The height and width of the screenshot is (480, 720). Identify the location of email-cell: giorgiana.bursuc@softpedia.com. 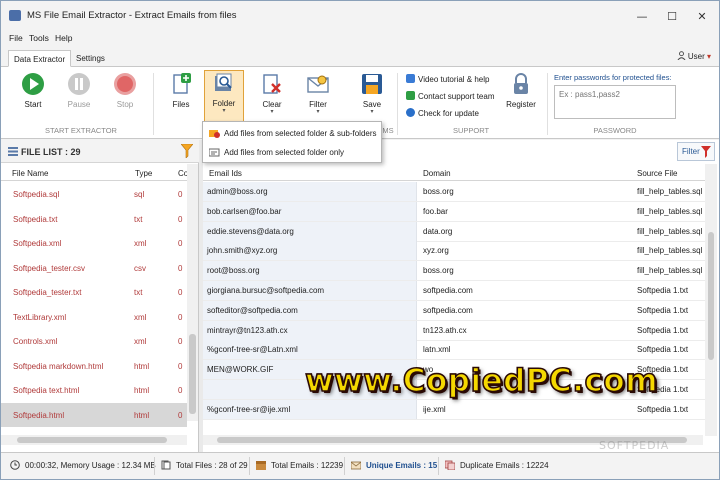
(310, 290).